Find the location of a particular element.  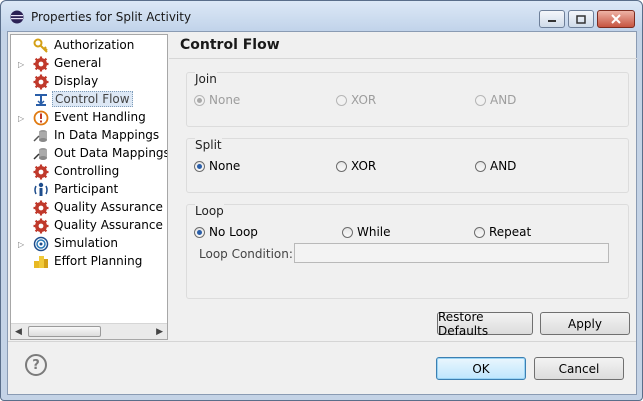

tree-item-label: Effort Planning is located at coordinates (98, 261).